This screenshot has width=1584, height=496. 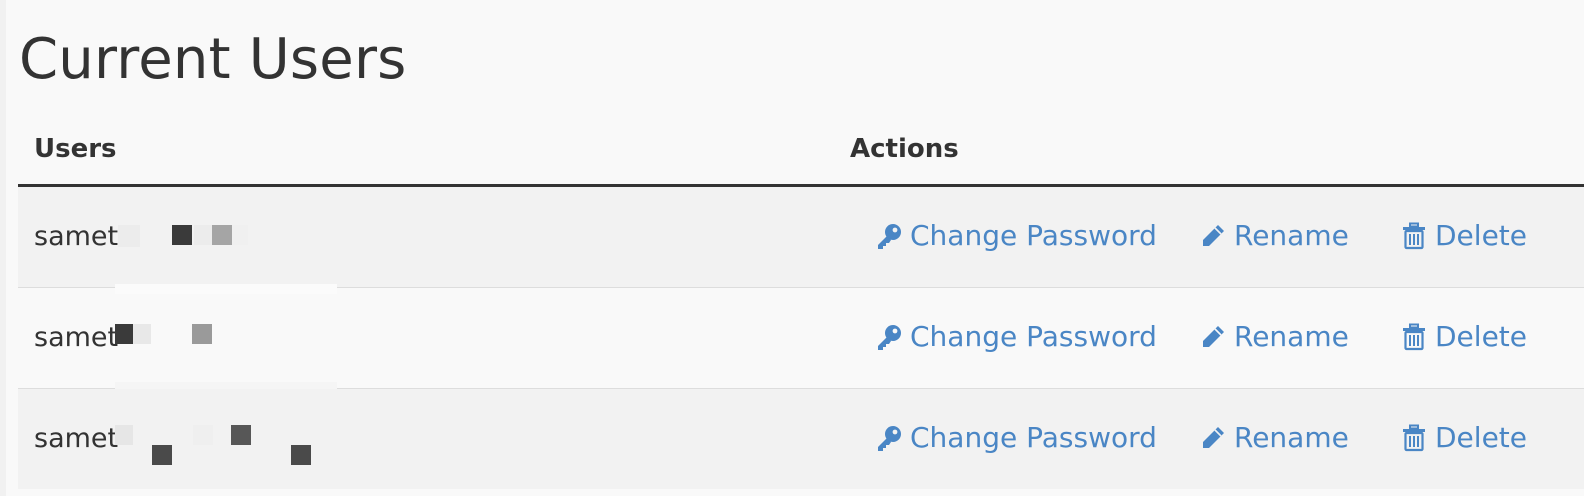 What do you see at coordinates (213, 59) in the screenshot?
I see `page-title: Current Users` at bounding box center [213, 59].